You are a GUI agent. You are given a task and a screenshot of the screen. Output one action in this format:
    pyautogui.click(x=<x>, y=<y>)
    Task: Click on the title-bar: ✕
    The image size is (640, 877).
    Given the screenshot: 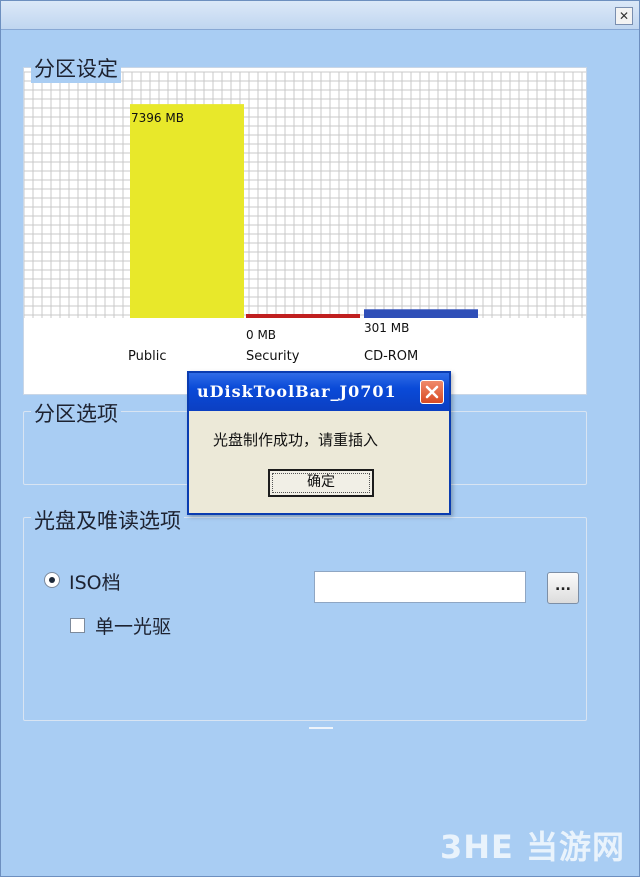 What is the action you would take?
    pyautogui.click(x=320, y=15)
    